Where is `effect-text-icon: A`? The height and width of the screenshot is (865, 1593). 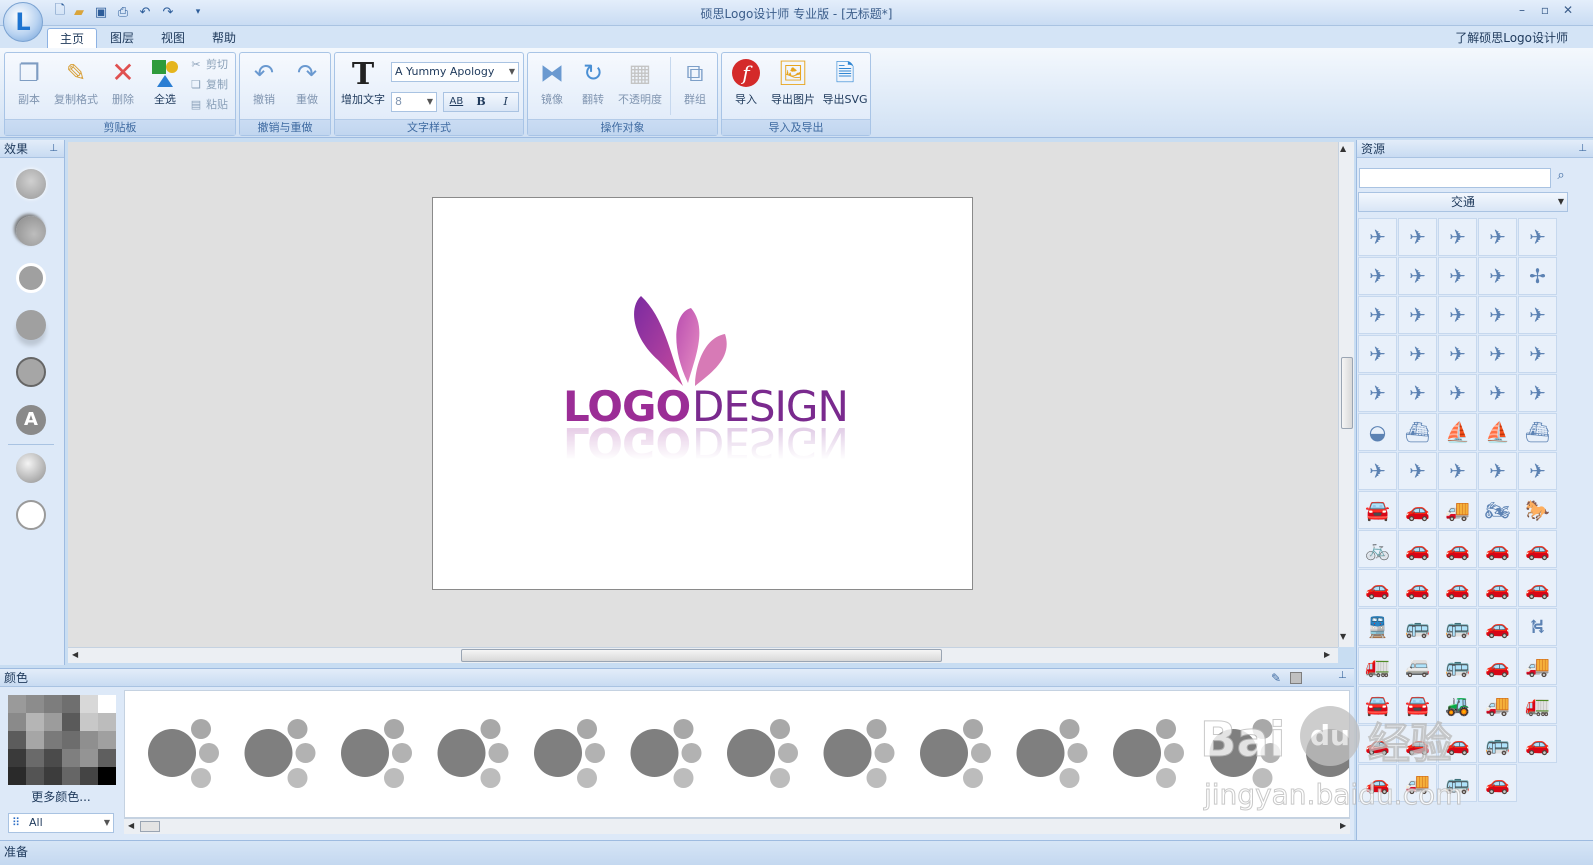
effect-text-icon: A is located at coordinates (31, 420).